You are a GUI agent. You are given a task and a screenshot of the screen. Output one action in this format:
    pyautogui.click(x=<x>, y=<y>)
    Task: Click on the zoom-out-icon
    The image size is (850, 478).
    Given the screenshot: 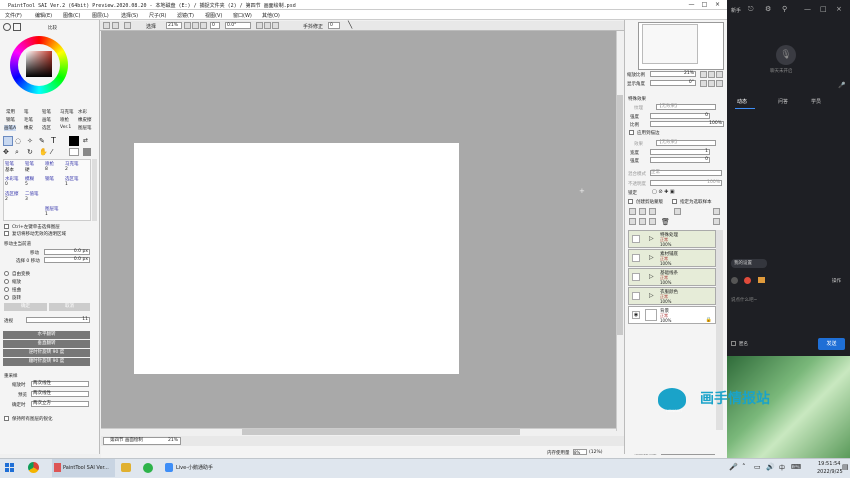 What is the action you would take?
    pyautogui.click(x=187, y=25)
    